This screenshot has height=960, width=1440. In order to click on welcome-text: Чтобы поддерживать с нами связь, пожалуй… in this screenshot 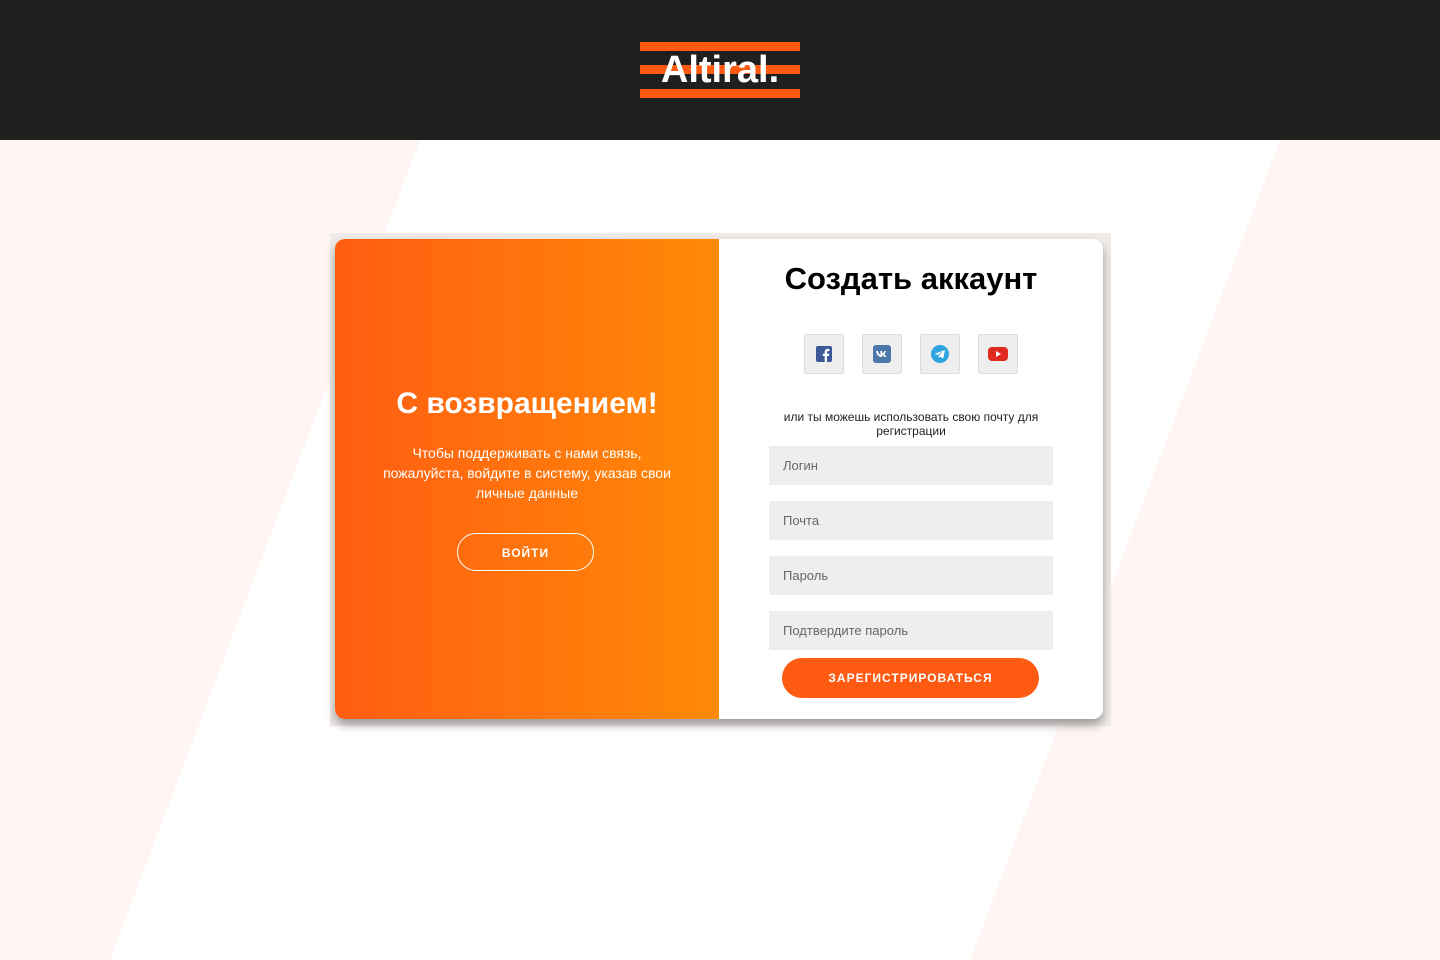, I will do `click(527, 473)`.